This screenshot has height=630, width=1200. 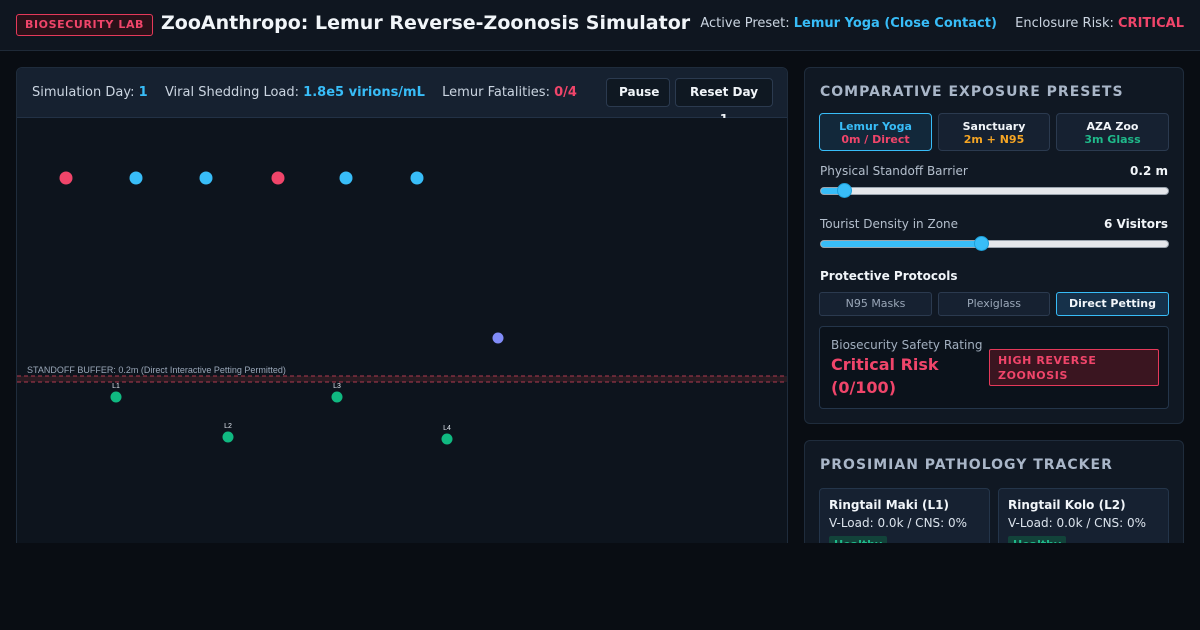 What do you see at coordinates (745, 23) in the screenshot?
I see `active-preset-label: Active Preset:` at bounding box center [745, 23].